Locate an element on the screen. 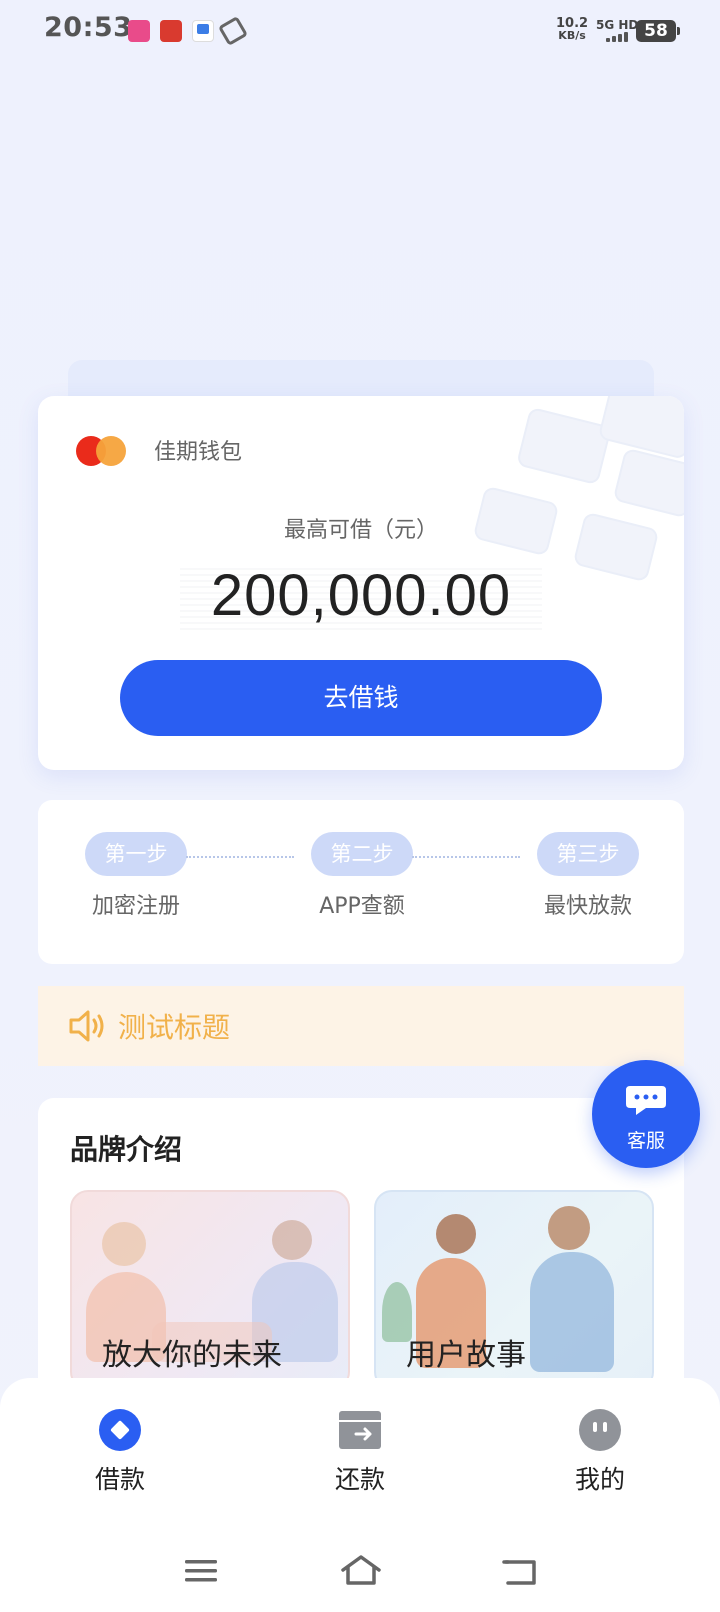 The height and width of the screenshot is (1612, 720). menu-icon is located at coordinates (201, 1571).